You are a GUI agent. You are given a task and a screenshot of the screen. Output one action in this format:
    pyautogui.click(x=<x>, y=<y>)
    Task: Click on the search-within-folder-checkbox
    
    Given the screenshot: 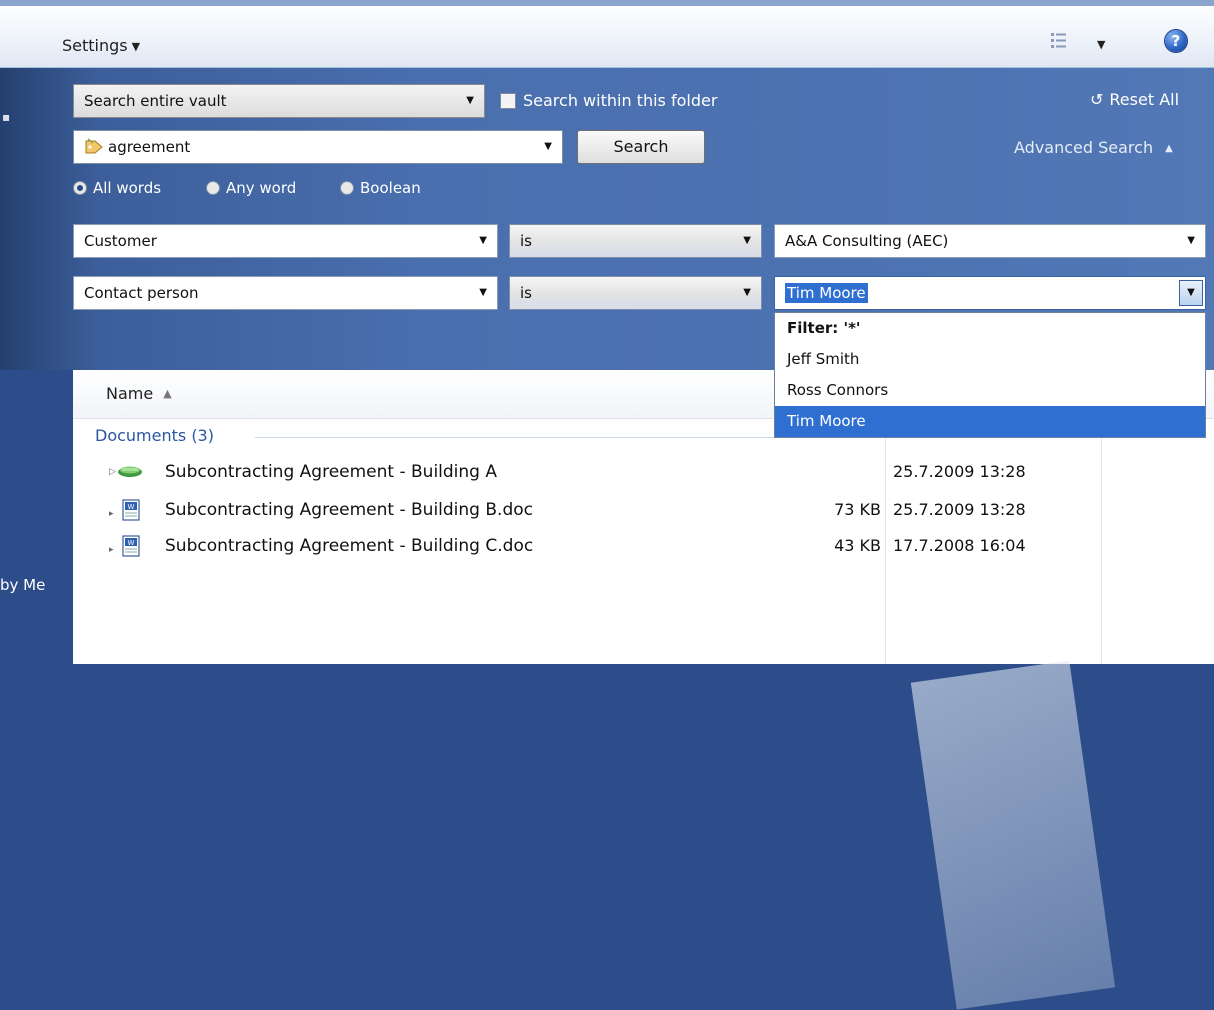 What is the action you would take?
    pyautogui.click(x=508, y=101)
    